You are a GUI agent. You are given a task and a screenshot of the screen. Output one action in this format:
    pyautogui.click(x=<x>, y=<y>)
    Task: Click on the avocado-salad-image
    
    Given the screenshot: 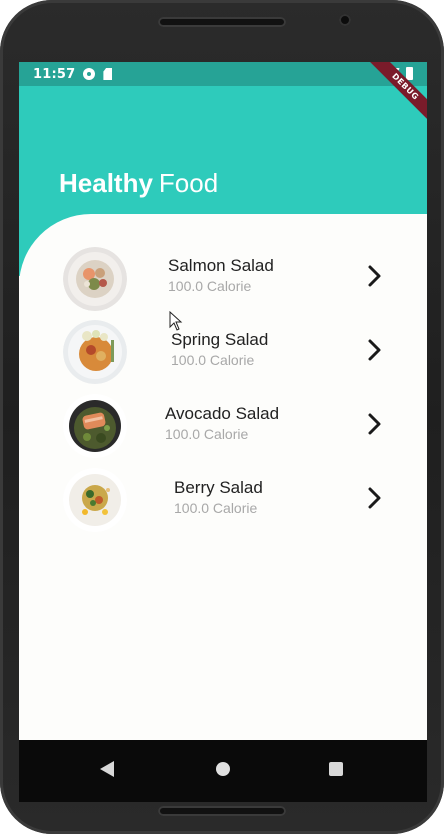 What is the action you would take?
    pyautogui.click(x=95, y=426)
    